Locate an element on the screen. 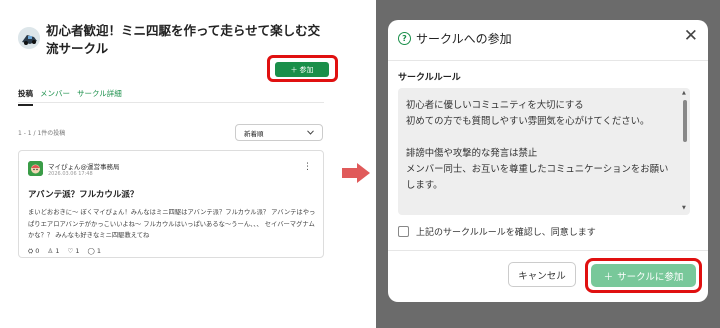 The width and height of the screenshot is (720, 328). join-button: ＋ 参加 is located at coordinates (302, 69).